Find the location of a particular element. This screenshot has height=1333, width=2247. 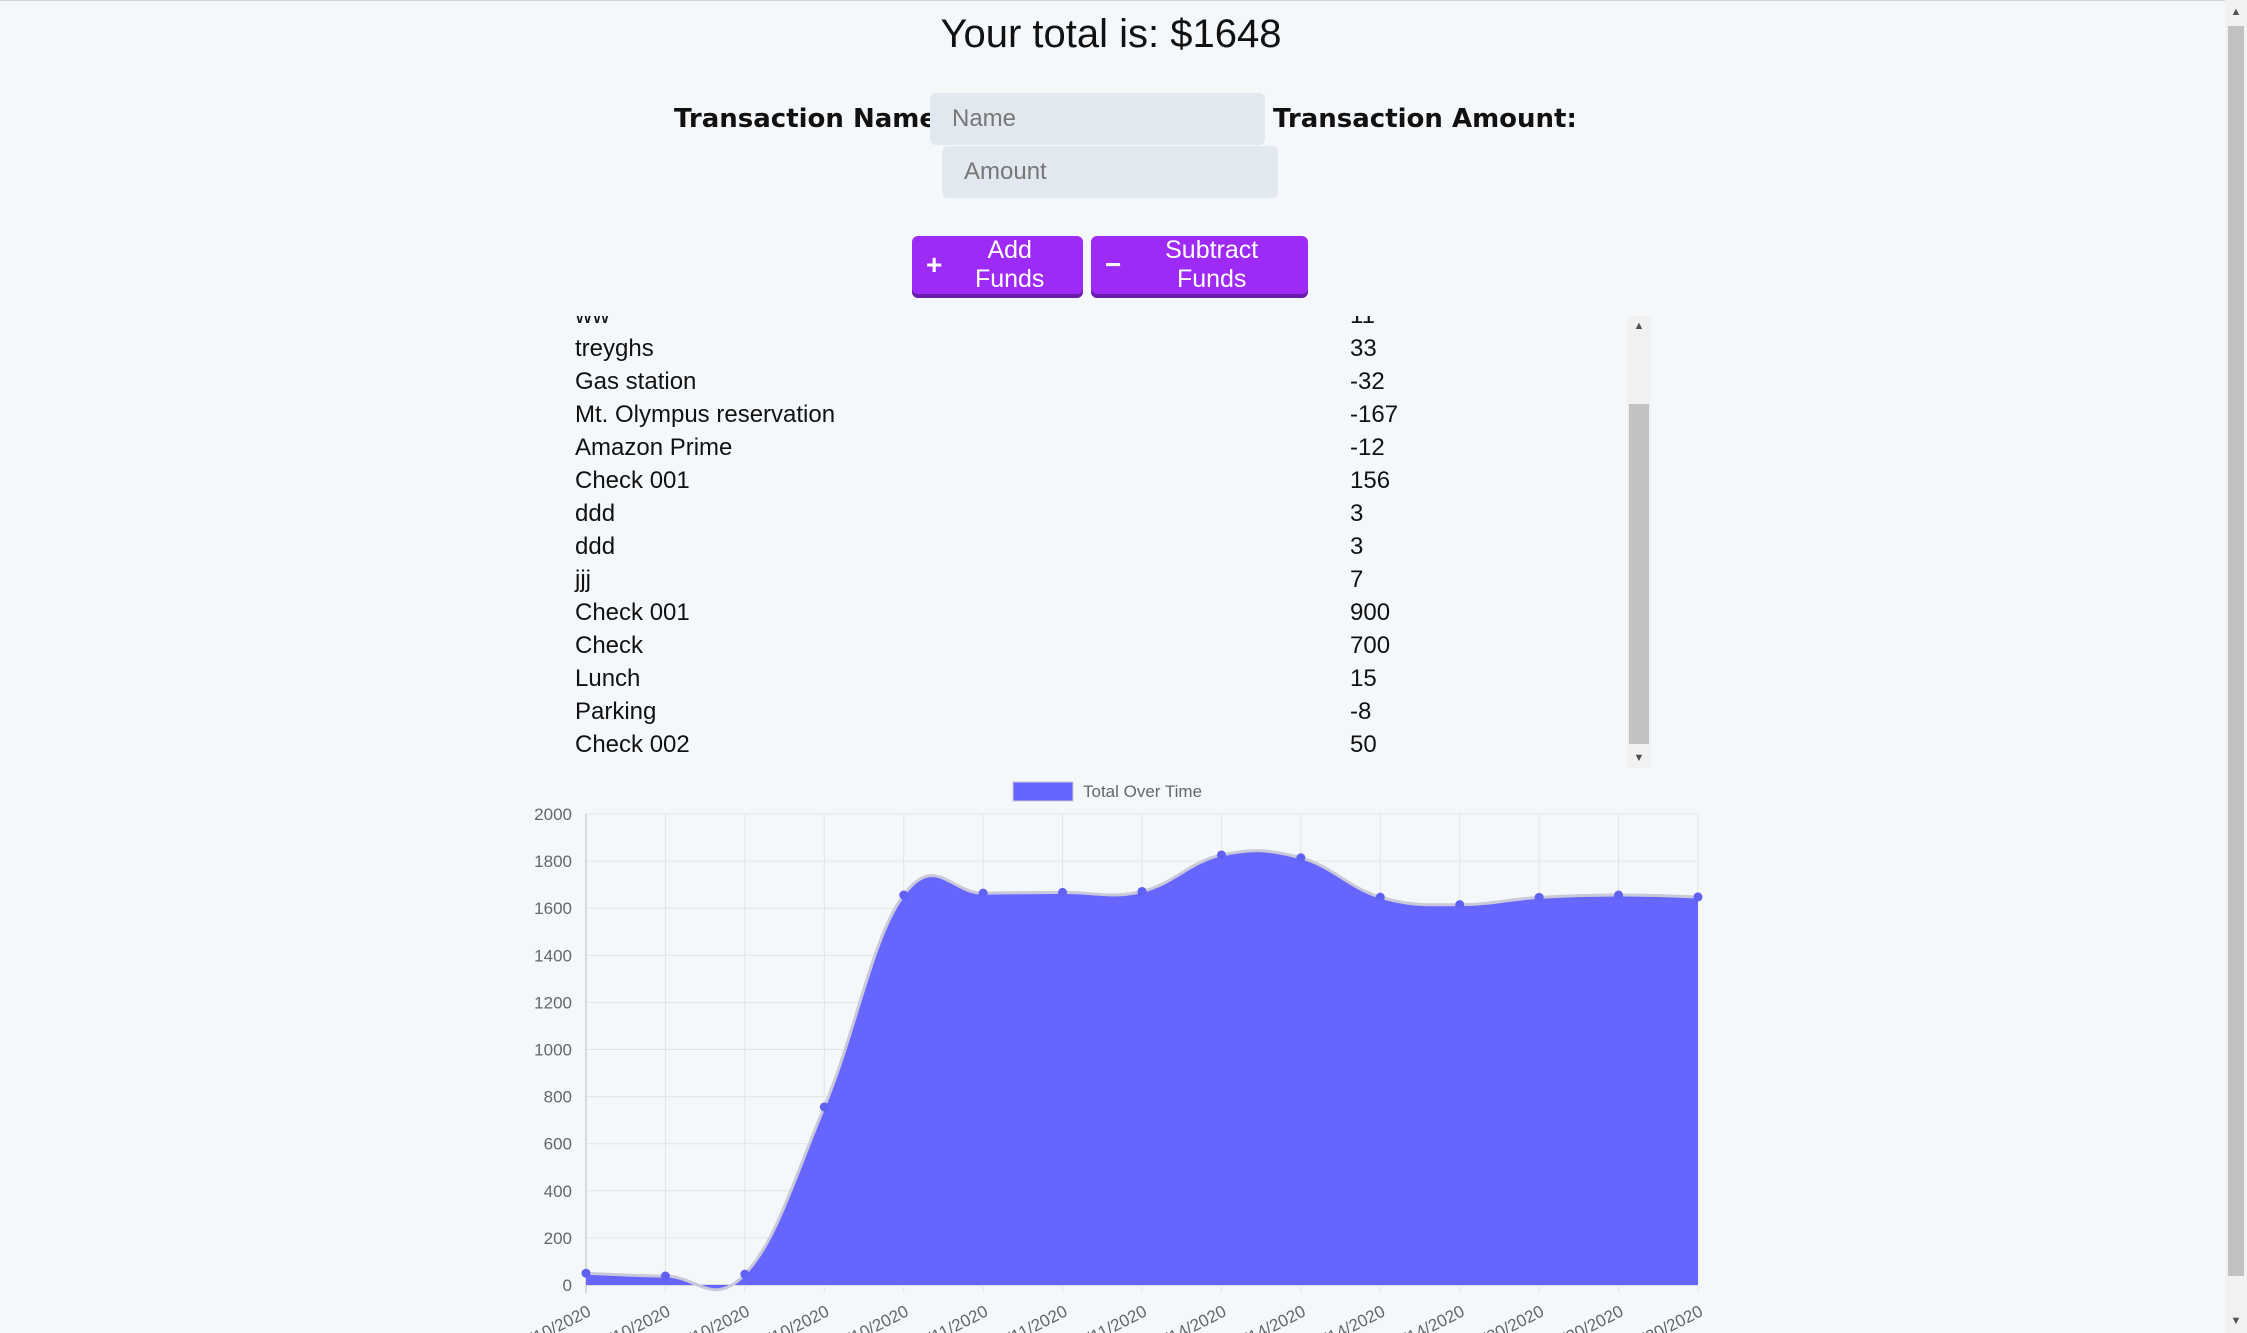

transaction-row: Check 700 is located at coordinates (1090, 645).